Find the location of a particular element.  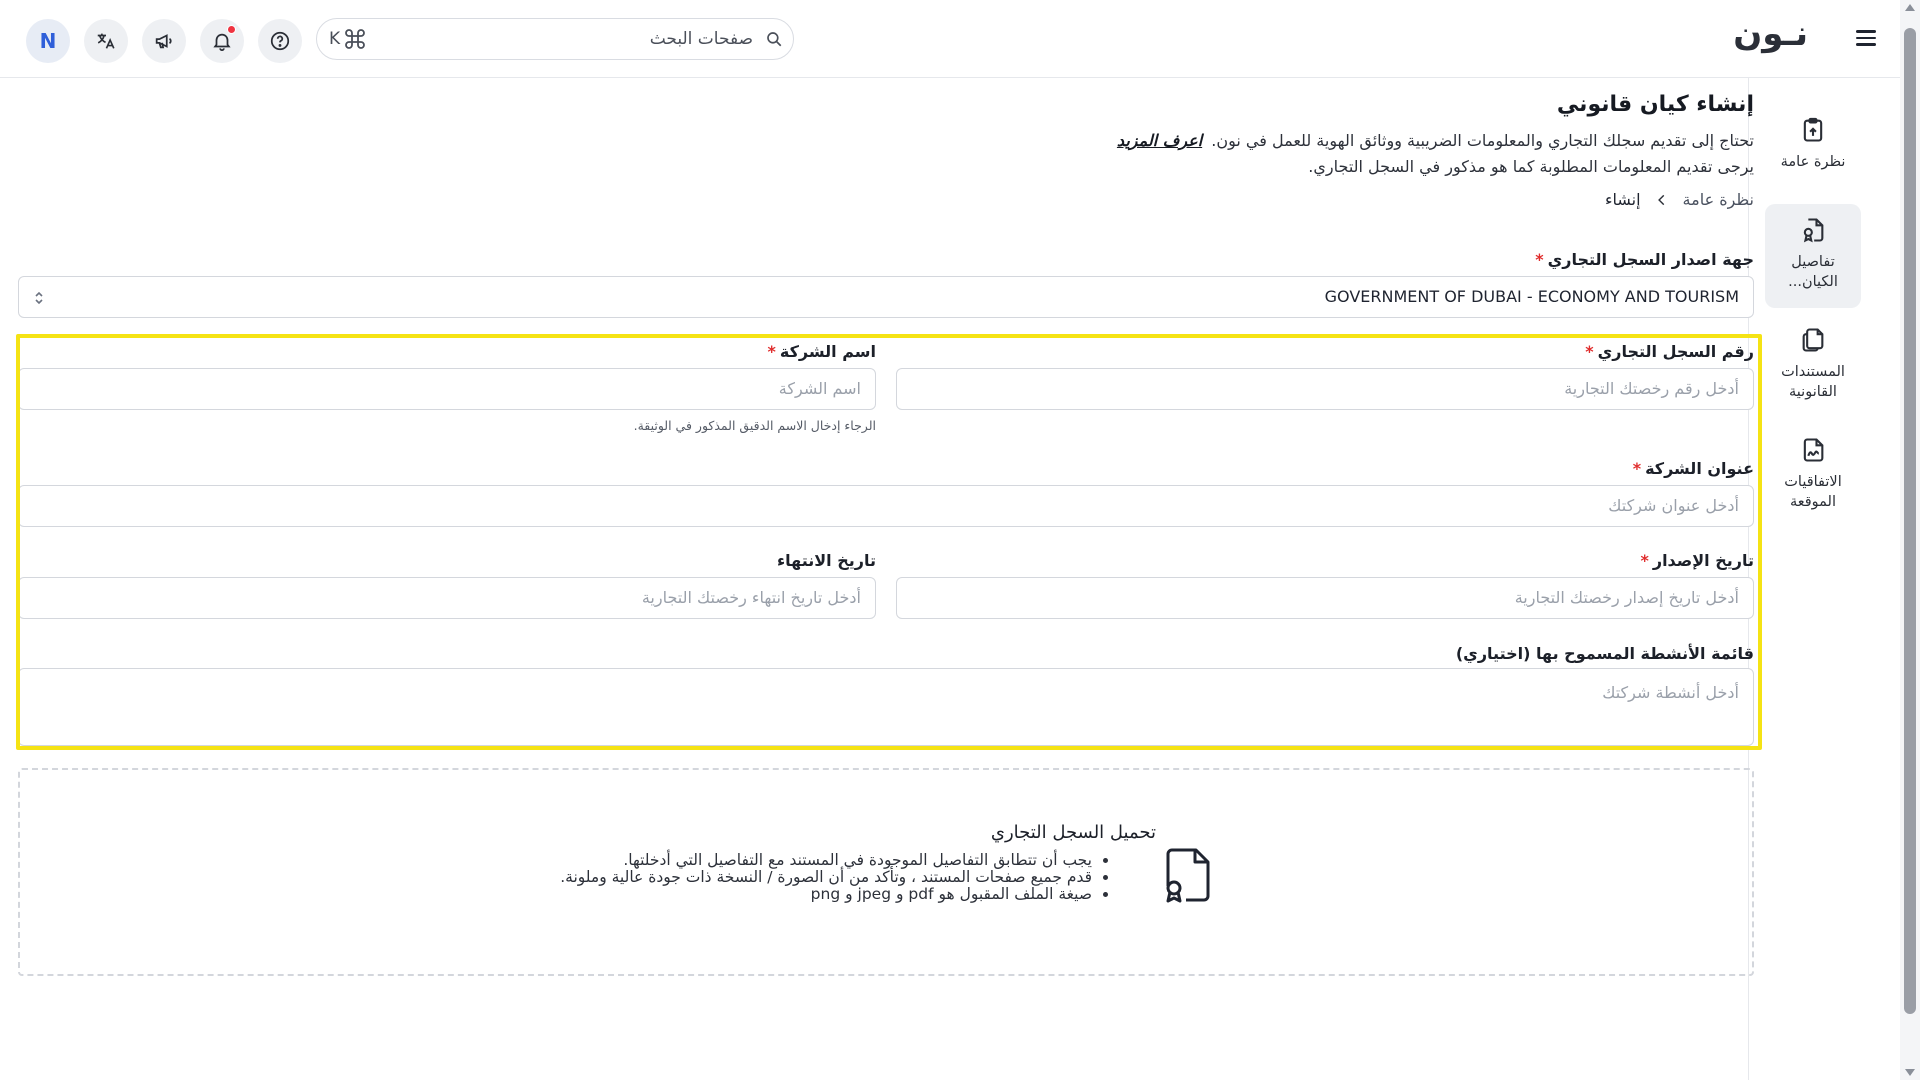

sidebar-item-overview: نظرة عامة is located at coordinates (1813, 144).